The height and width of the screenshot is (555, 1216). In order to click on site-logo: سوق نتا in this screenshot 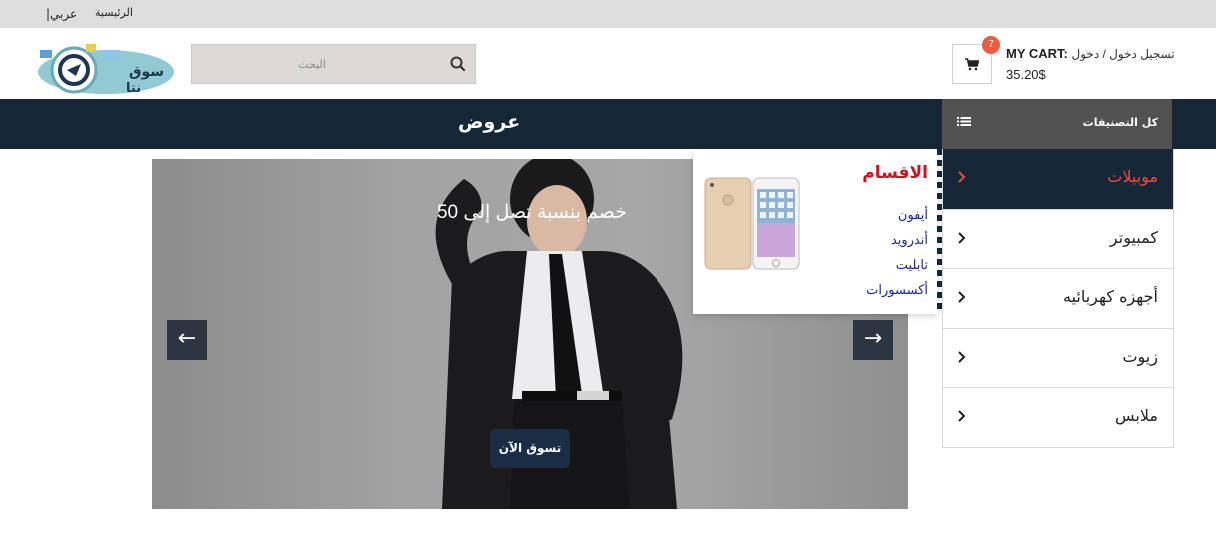, I will do `click(104, 66)`.